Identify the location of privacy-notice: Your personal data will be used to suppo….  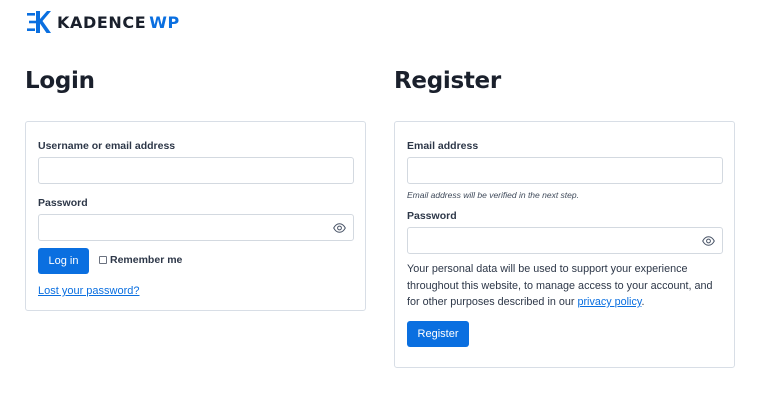
(566, 286).